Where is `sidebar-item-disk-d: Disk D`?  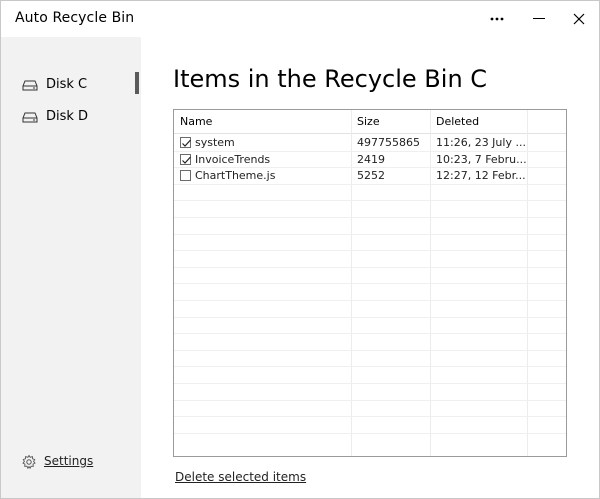
sidebar-item-disk-d: Disk D is located at coordinates (71, 117).